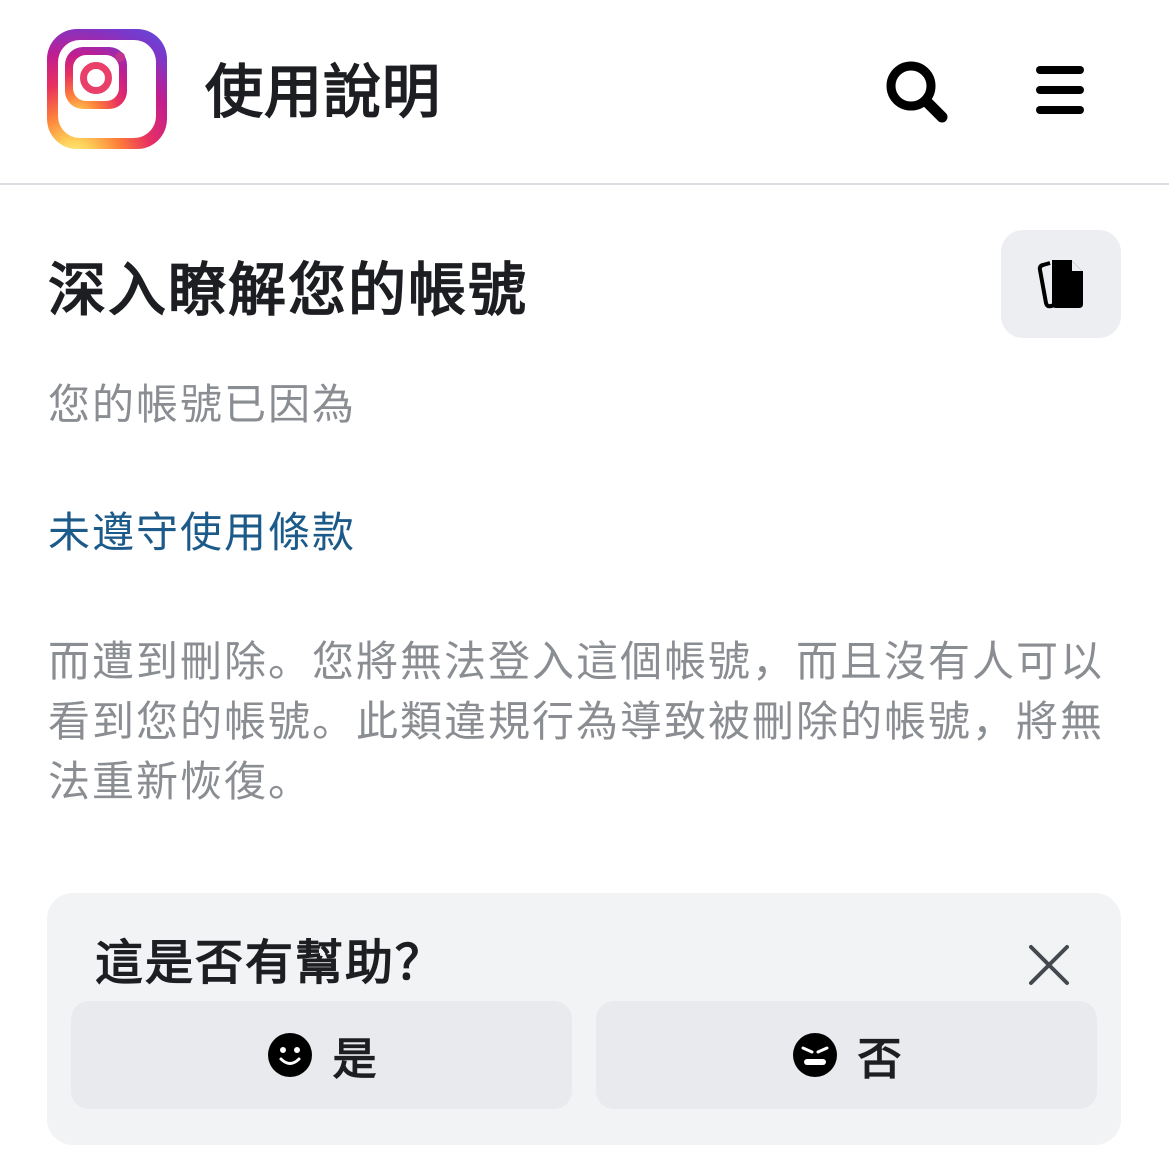  I want to click on search-icon, so click(917, 92).